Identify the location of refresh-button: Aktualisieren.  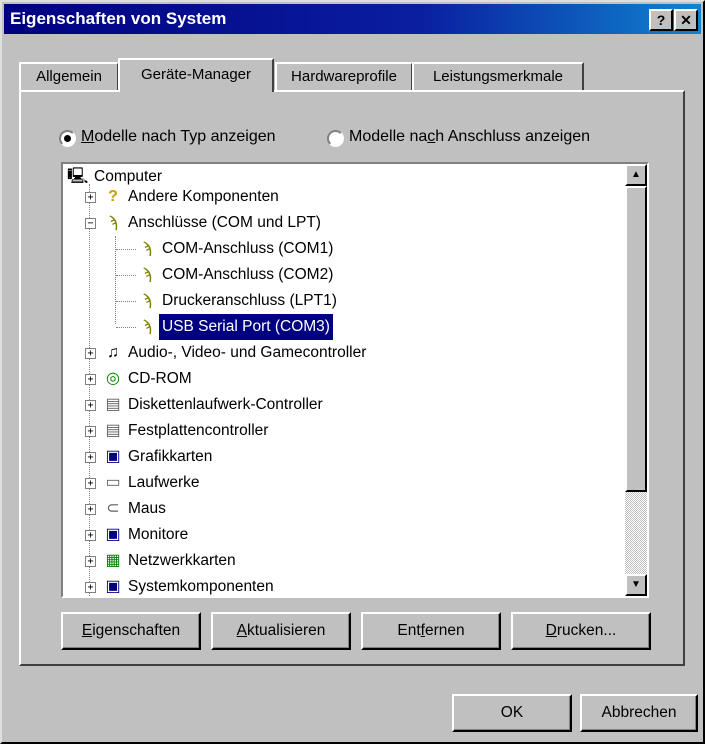
(281, 631).